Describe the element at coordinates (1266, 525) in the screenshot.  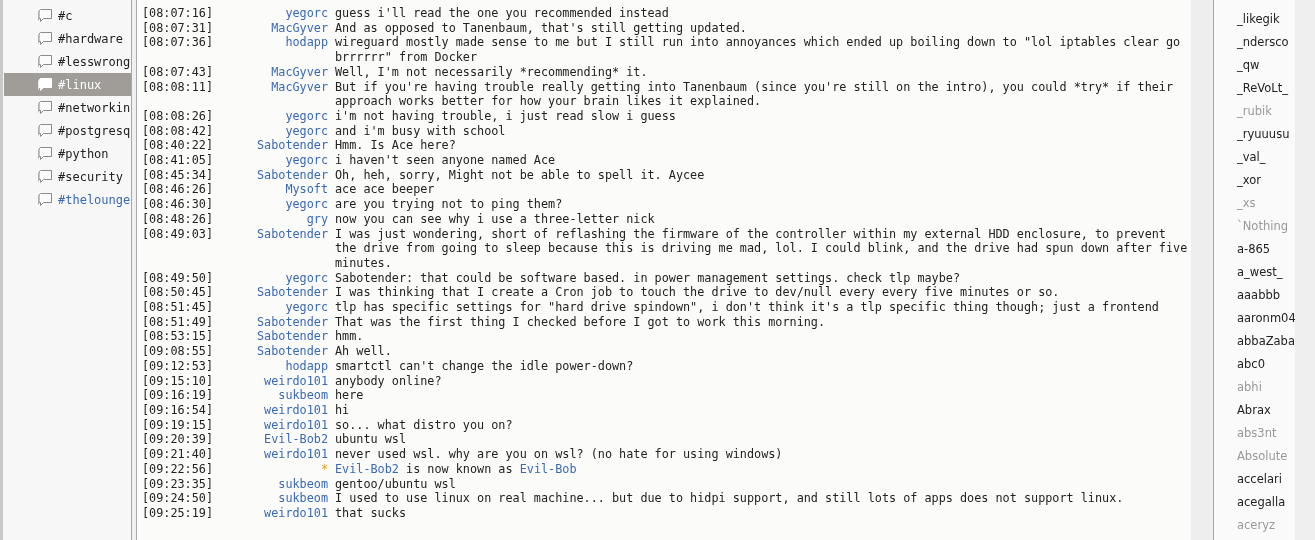
I see `user-name: aceryz` at that location.